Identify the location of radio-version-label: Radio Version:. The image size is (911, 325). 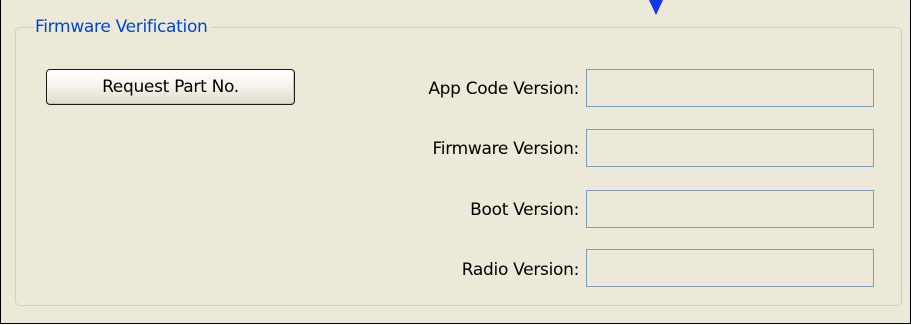
(520, 270).